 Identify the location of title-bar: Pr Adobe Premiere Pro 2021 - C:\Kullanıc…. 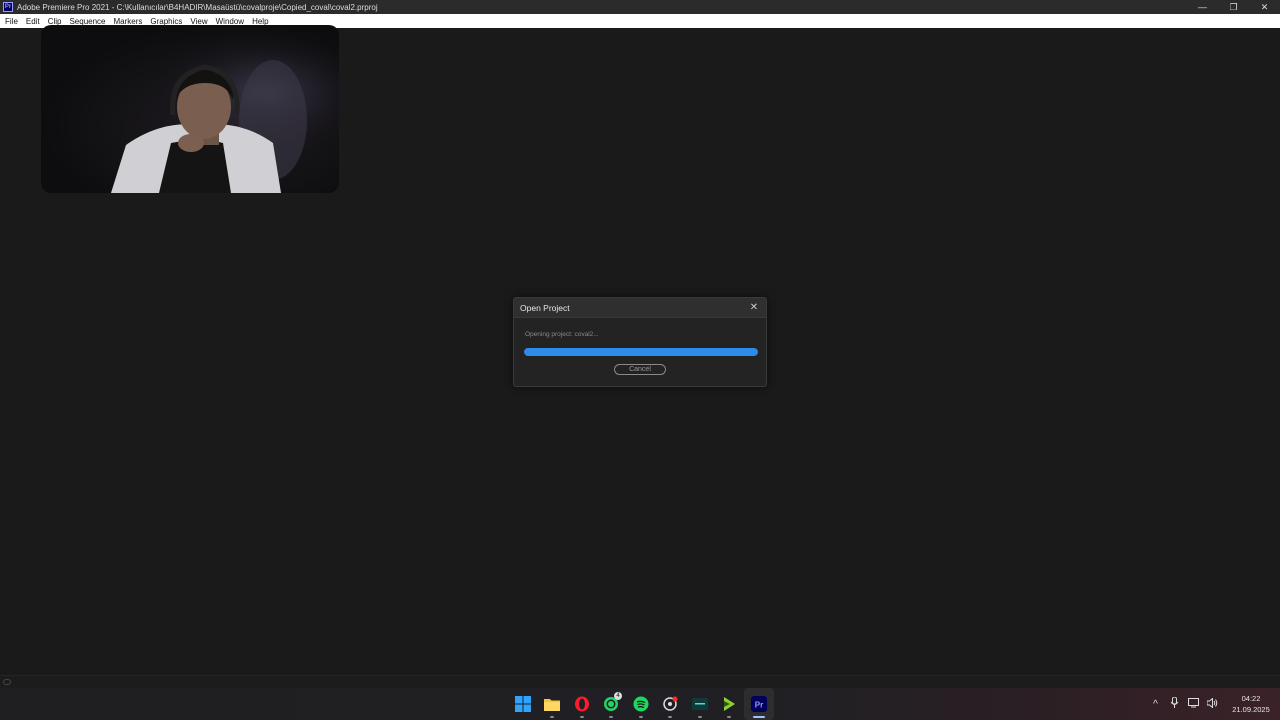
(640, 7).